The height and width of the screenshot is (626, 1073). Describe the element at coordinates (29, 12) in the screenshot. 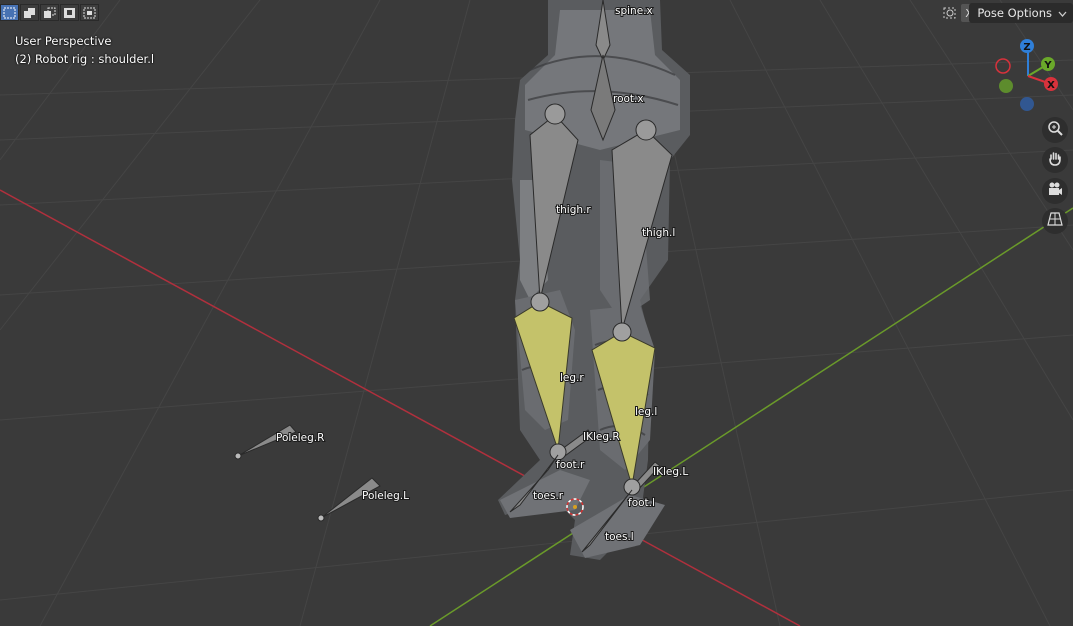

I see `select-extend-icon` at that location.